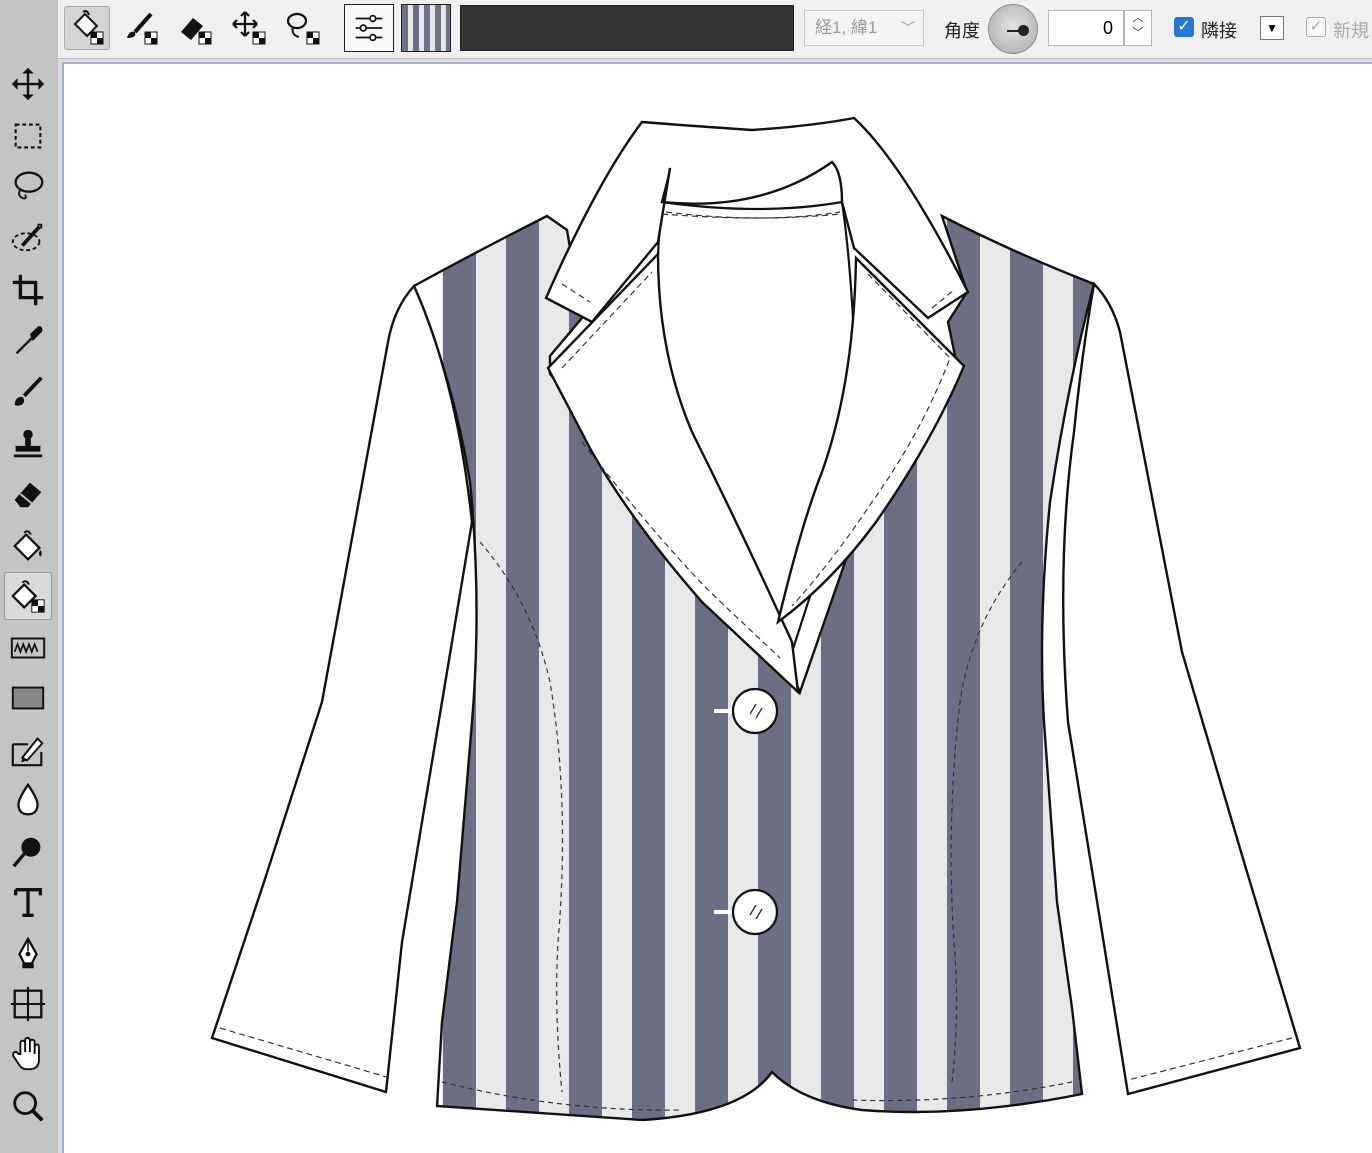  I want to click on tool-dodge, so click(28, 852).